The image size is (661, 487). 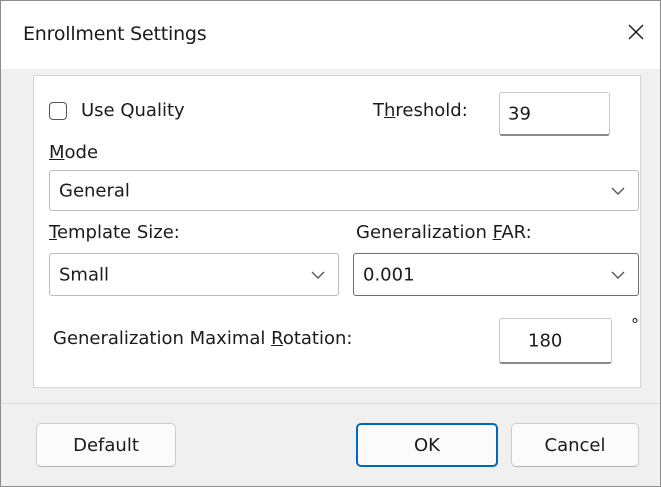 I want to click on close-icon, so click(x=636, y=32).